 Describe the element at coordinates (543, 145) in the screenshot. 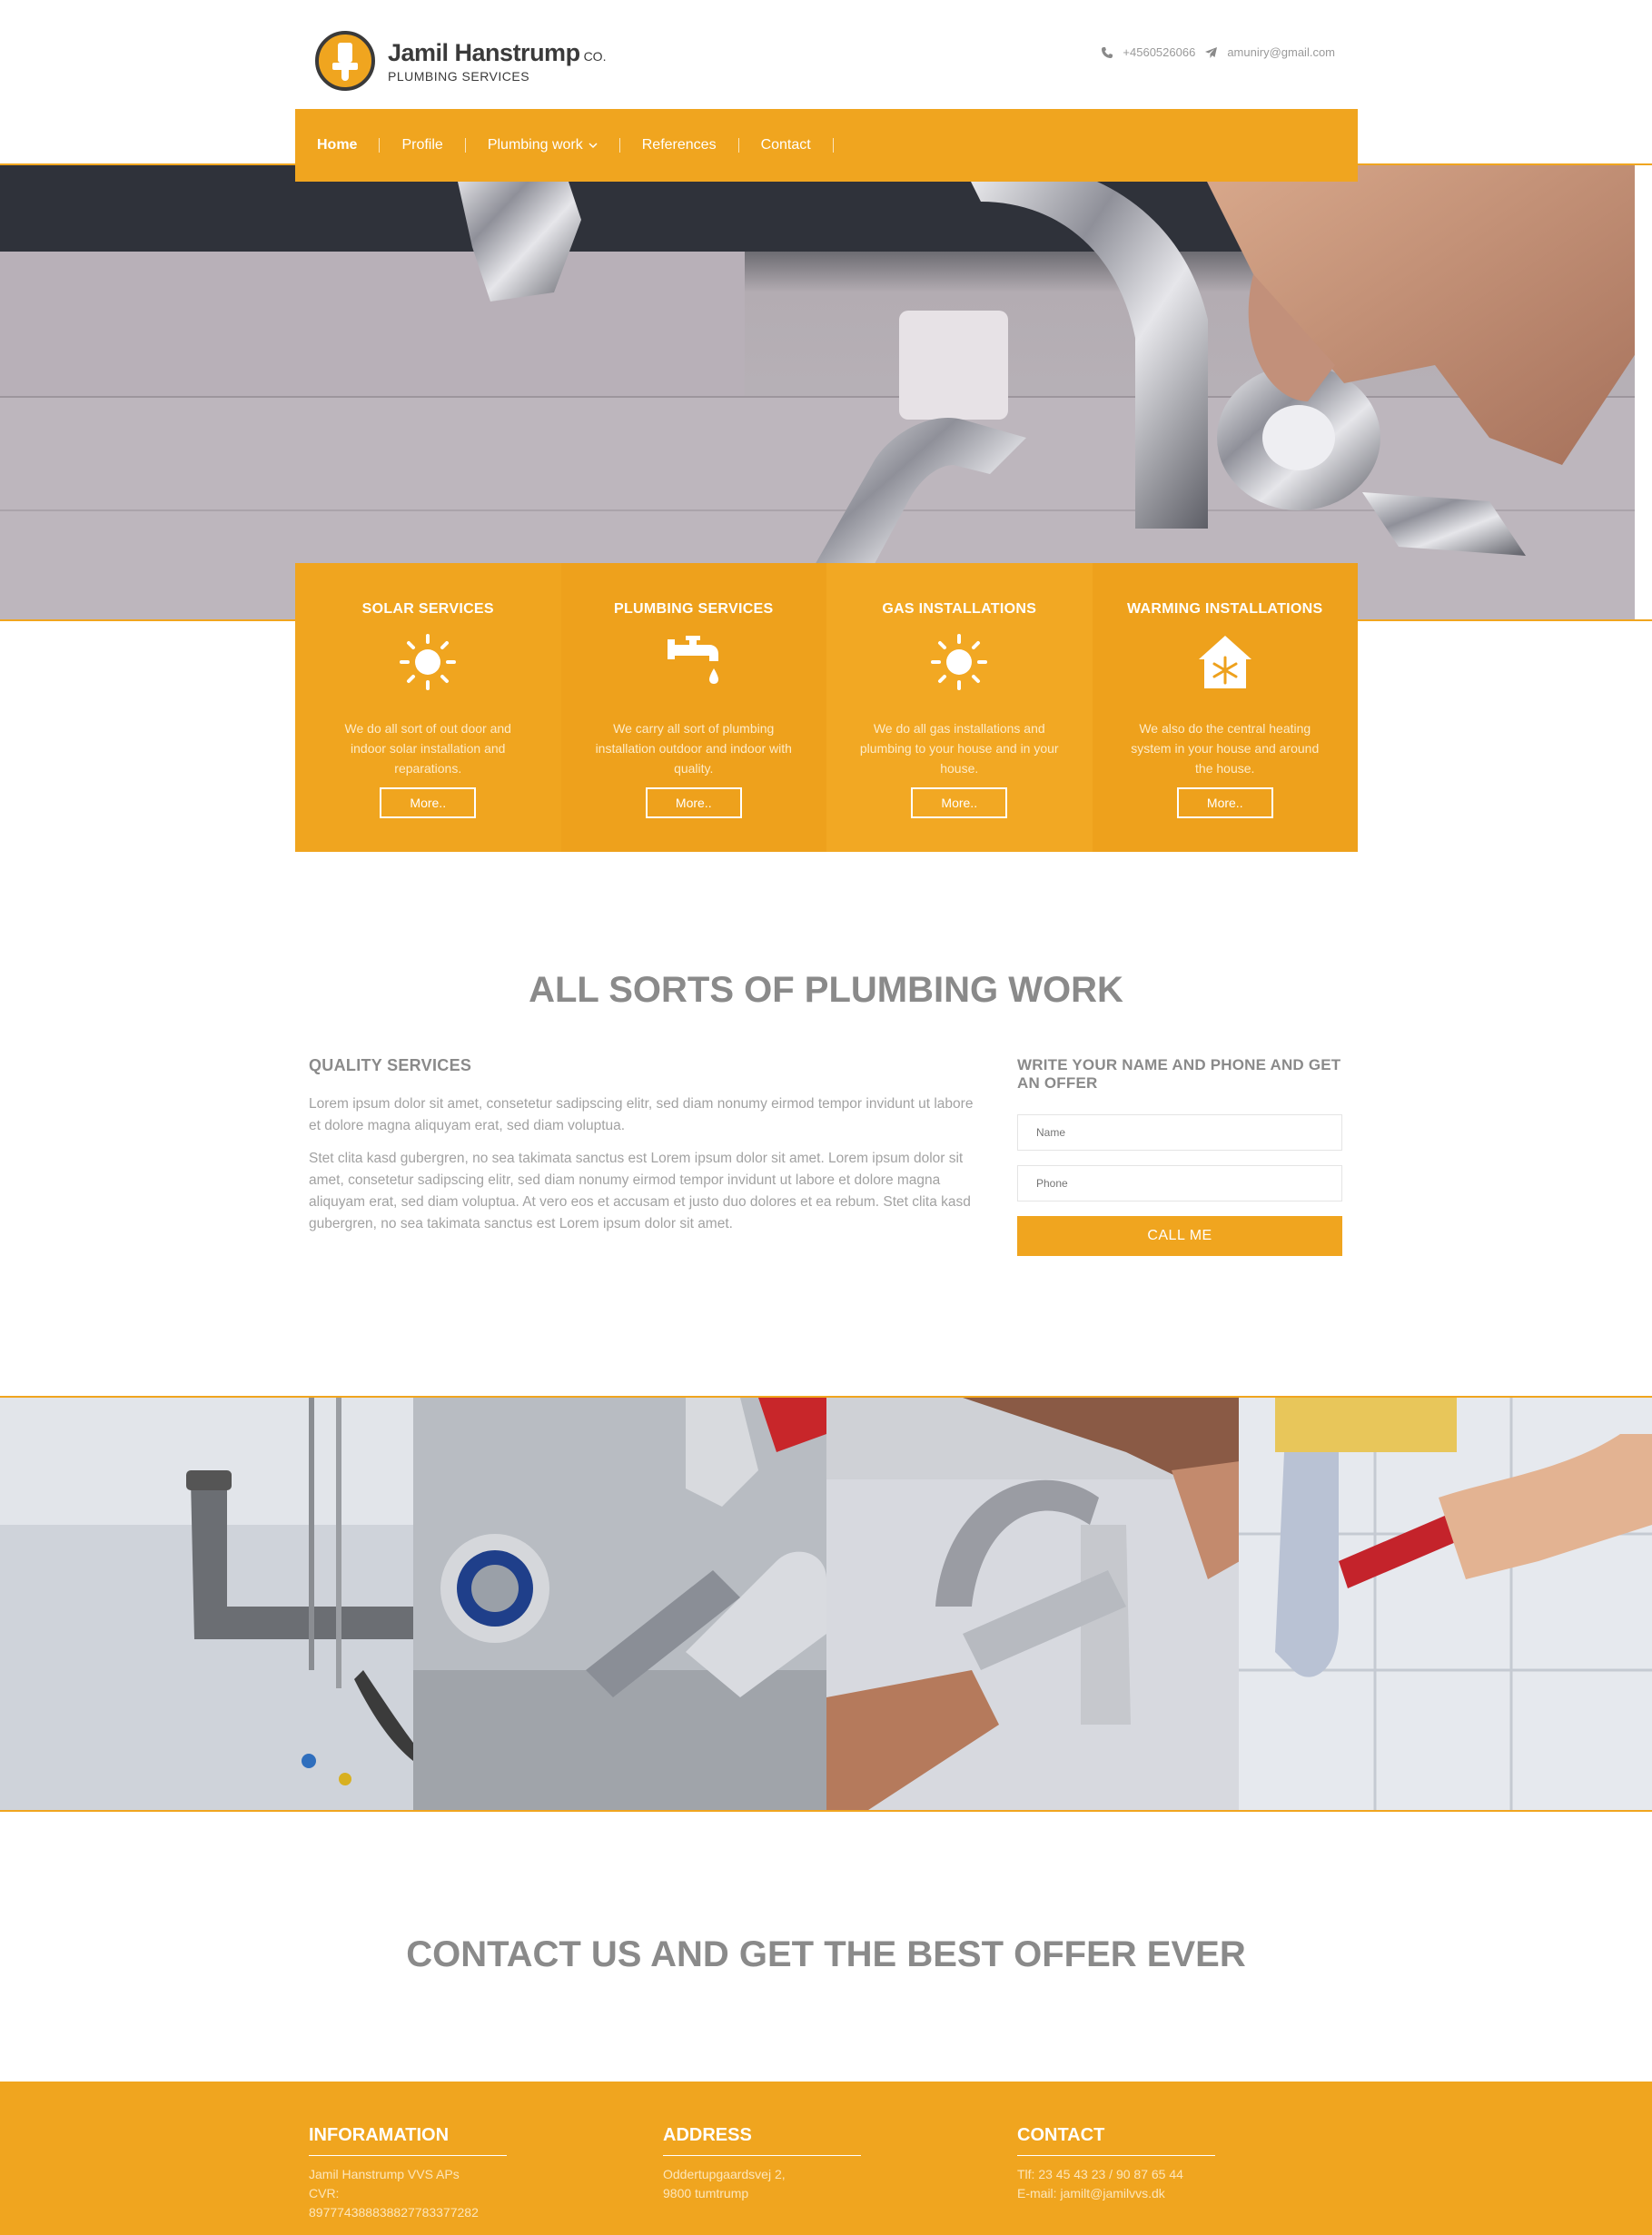

I see `nav-plumbing-work: Plumbing work` at that location.